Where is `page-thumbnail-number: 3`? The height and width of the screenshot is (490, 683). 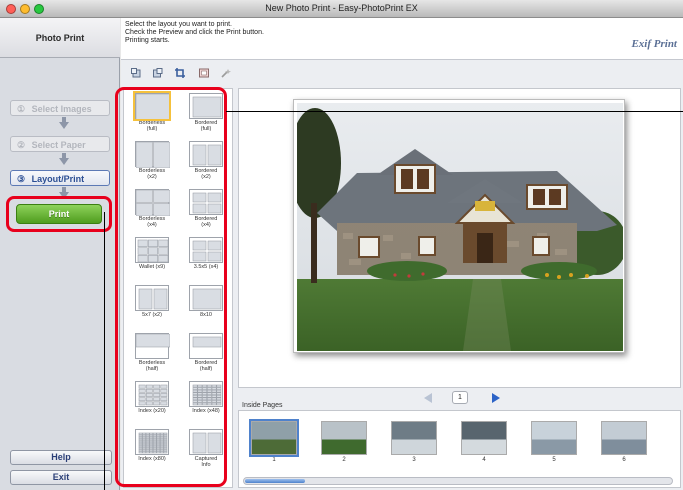 page-thumbnail-number: 3 is located at coordinates (414, 460).